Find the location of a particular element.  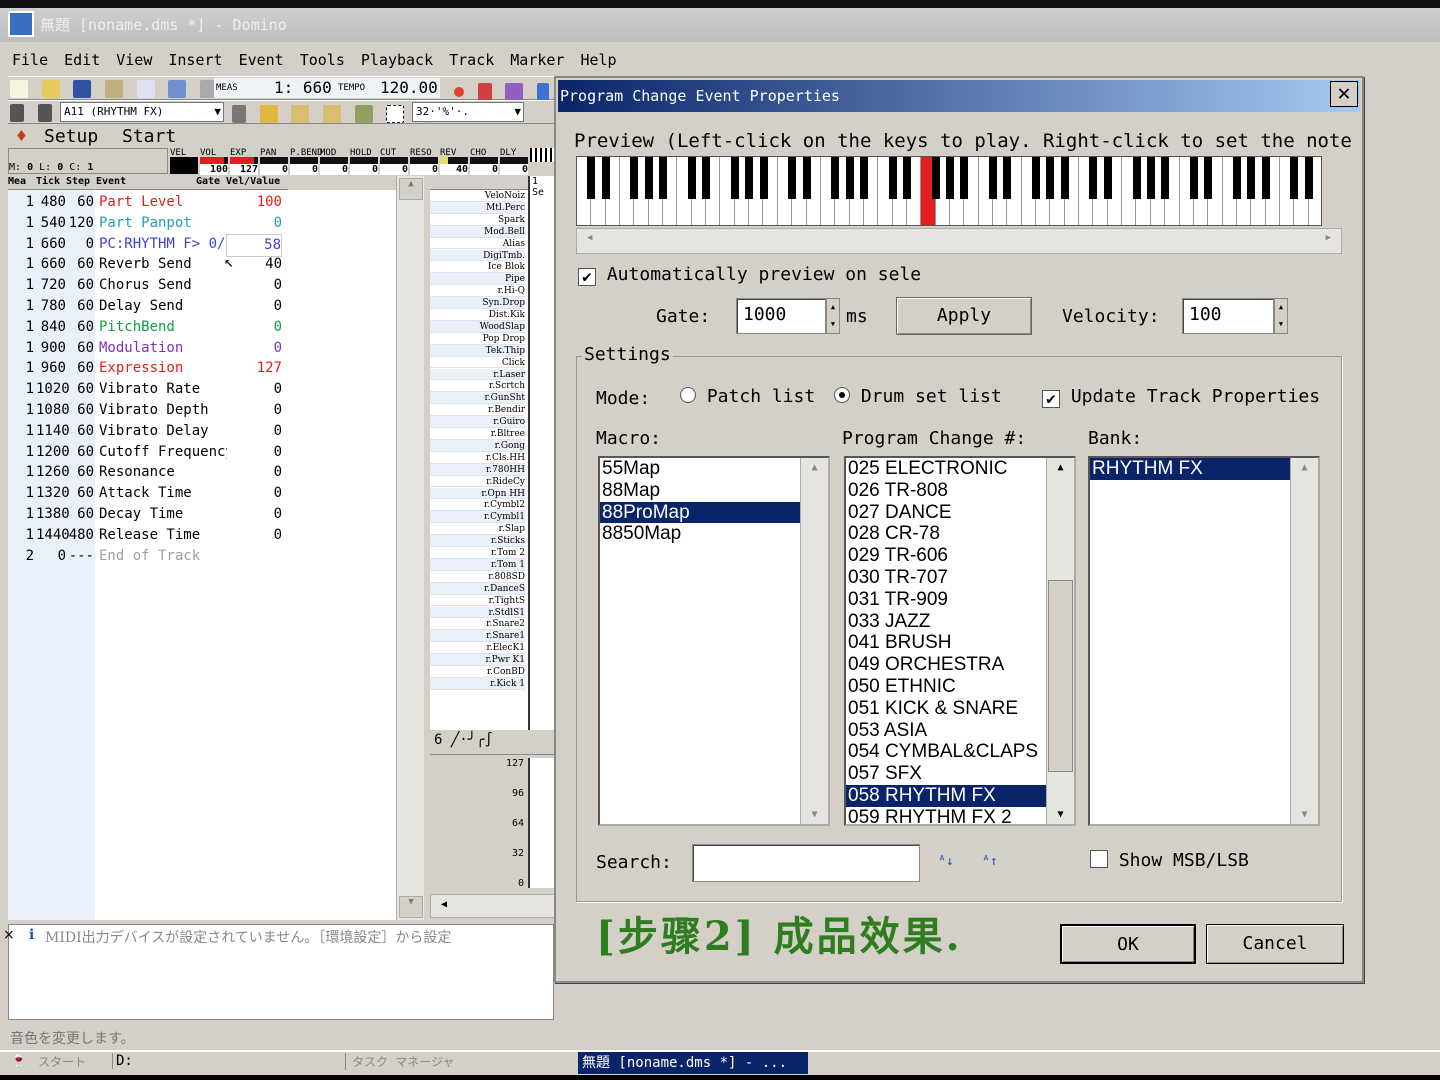

drum-name: WoodSlap is located at coordinates (477, 326).